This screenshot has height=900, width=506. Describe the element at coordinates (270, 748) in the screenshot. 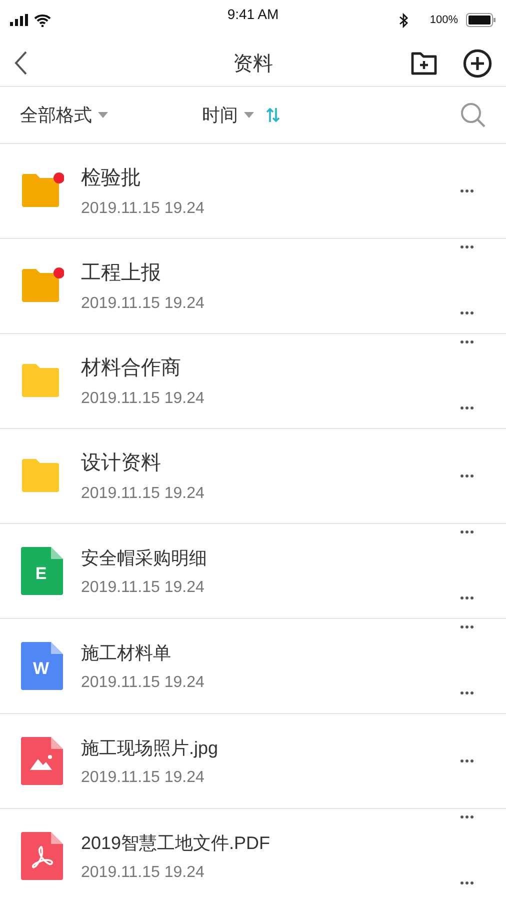

I see `file-name: 施工现场照片.jpg` at that location.